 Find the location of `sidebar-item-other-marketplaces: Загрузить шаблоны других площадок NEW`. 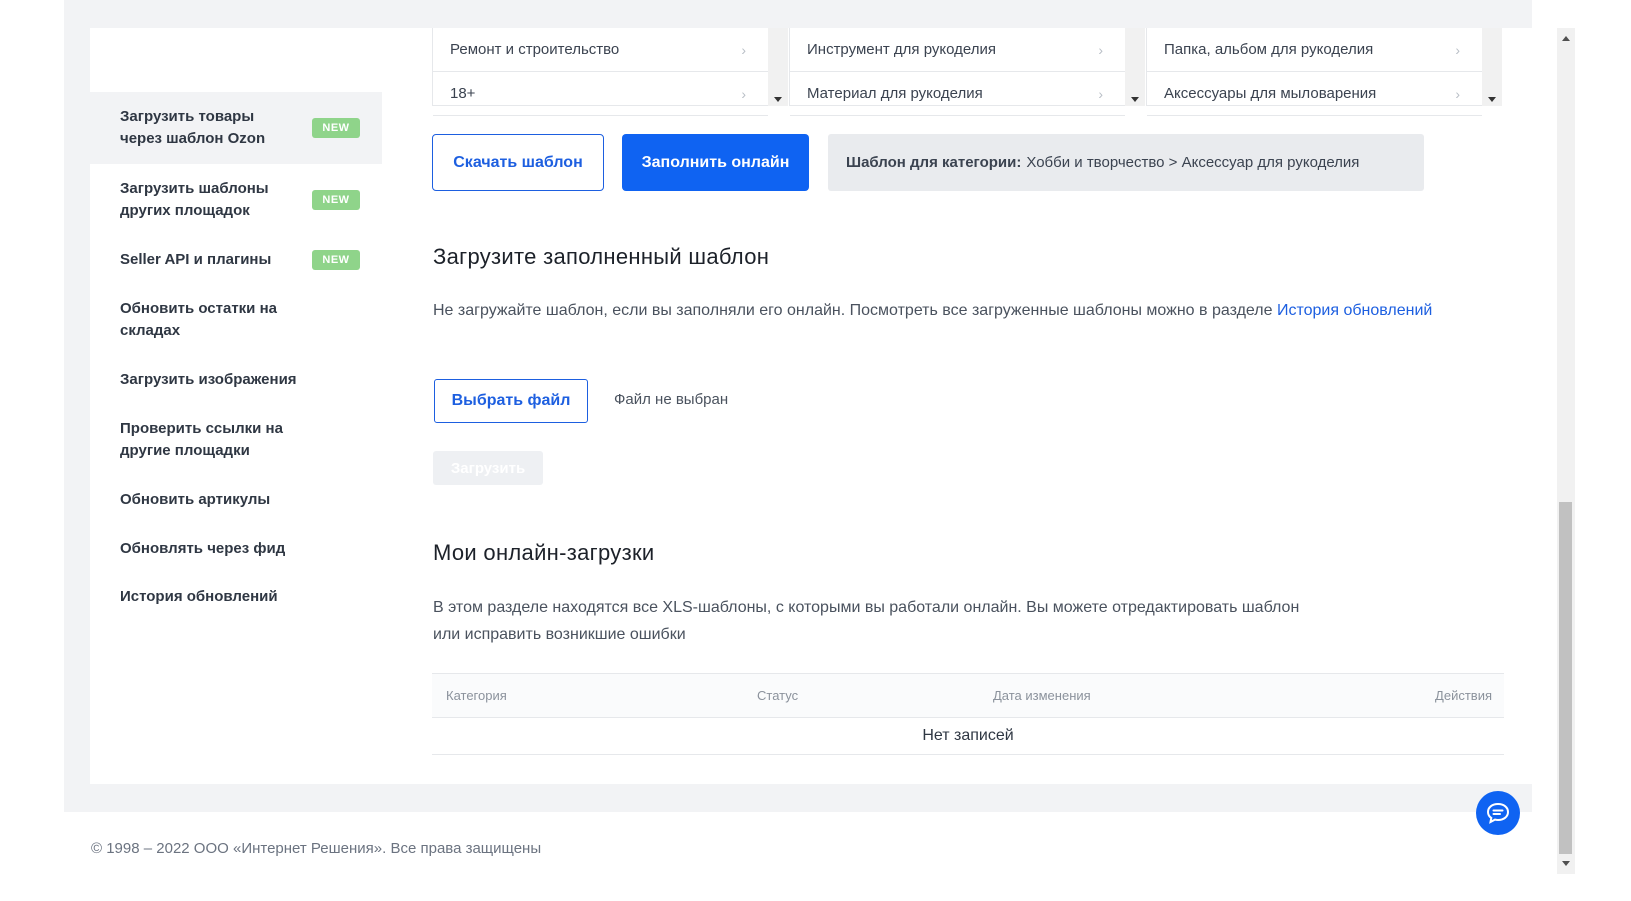

sidebar-item-other-marketplaces: Загрузить шаблоны других площадок NEW is located at coordinates (236, 200).